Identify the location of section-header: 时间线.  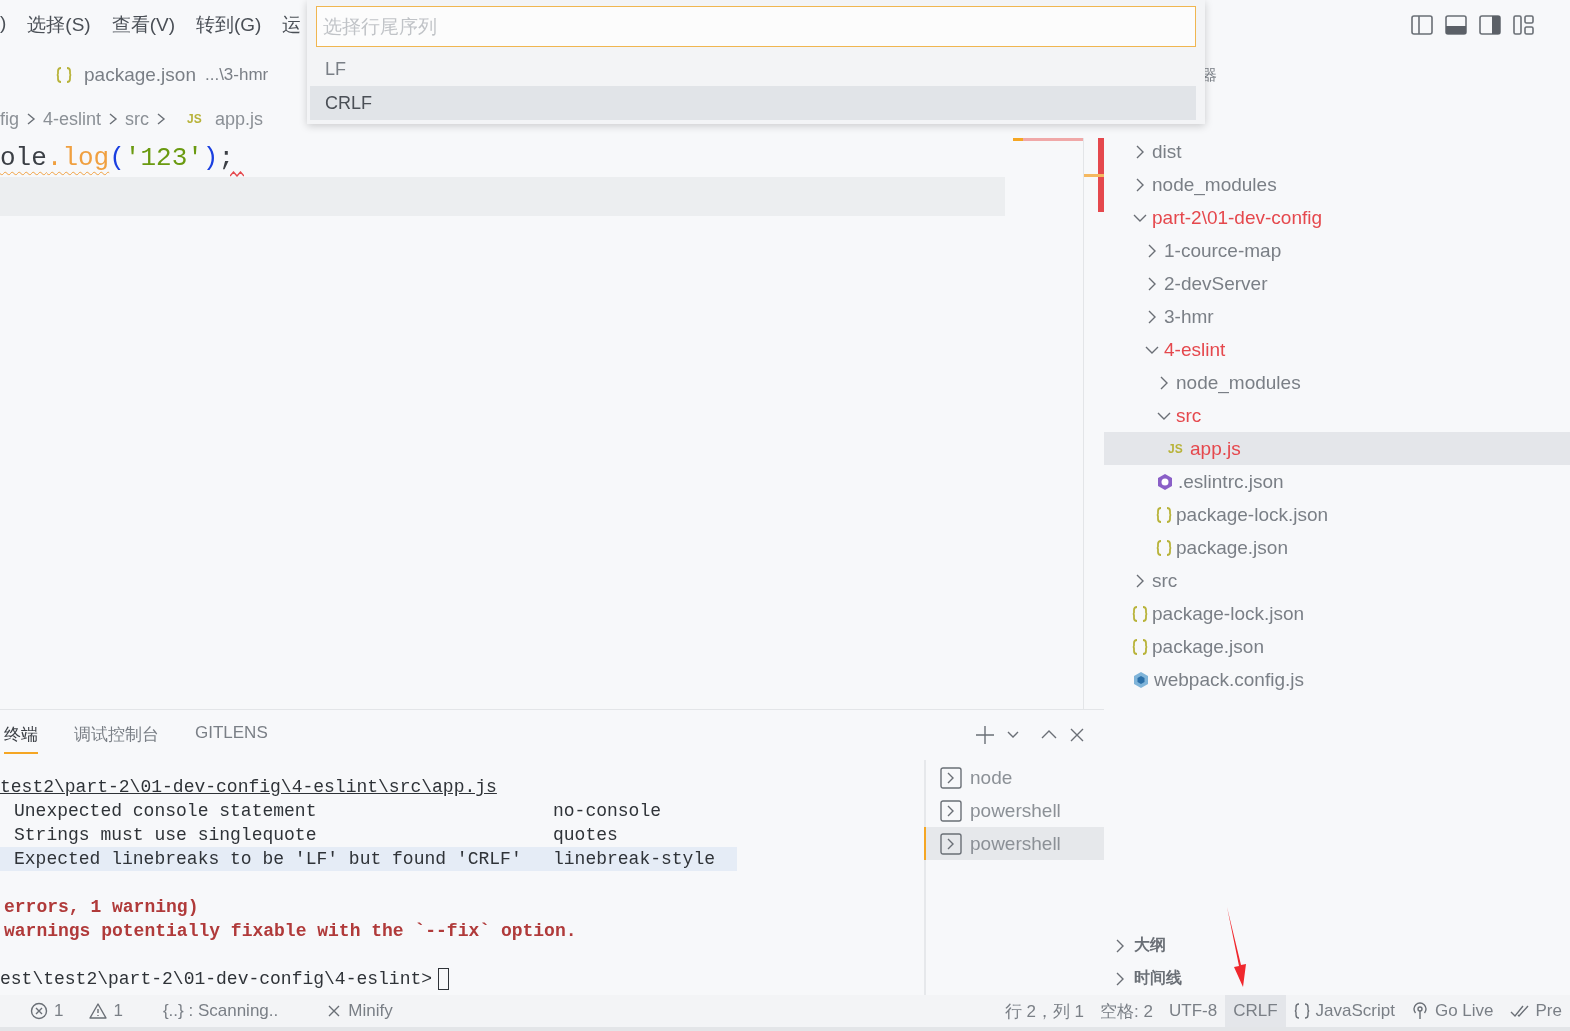
(1337, 978).